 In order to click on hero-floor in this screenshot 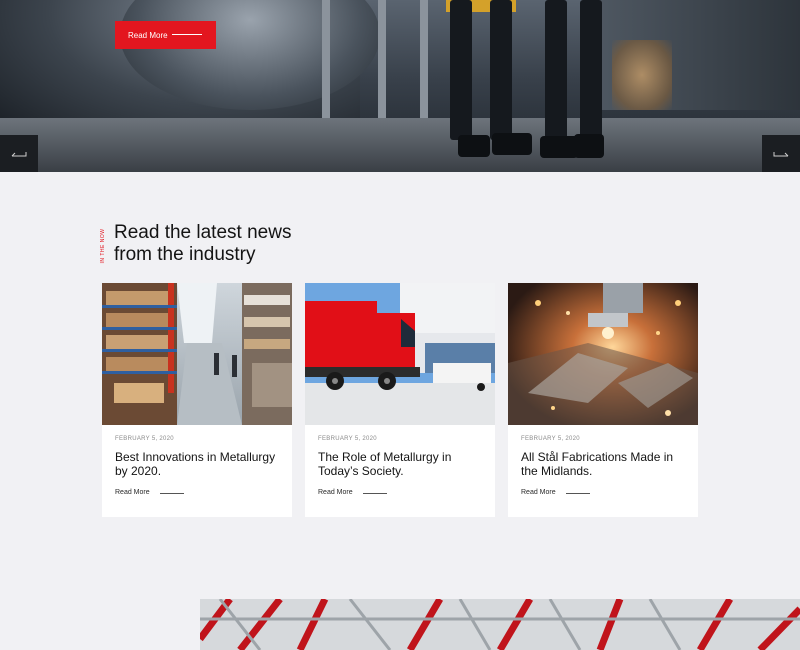, I will do `click(400, 145)`.